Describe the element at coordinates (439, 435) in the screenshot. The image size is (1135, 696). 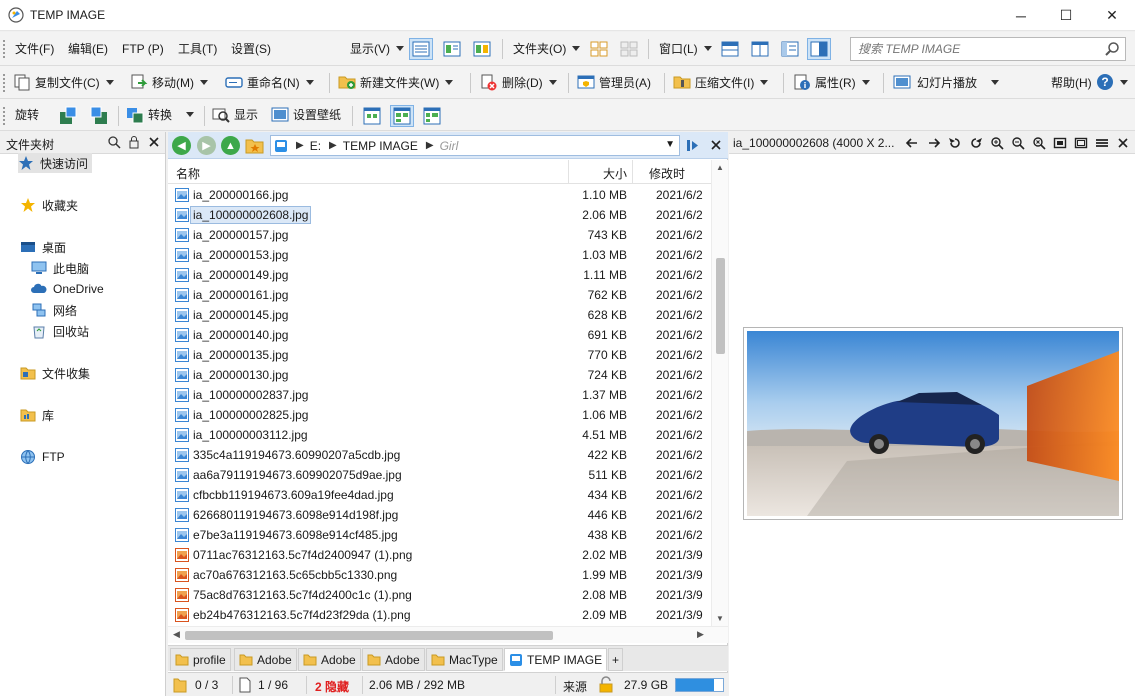
I see `file-row: ia_100000003112.jpg 4.51 MB 2021/6/2` at that location.